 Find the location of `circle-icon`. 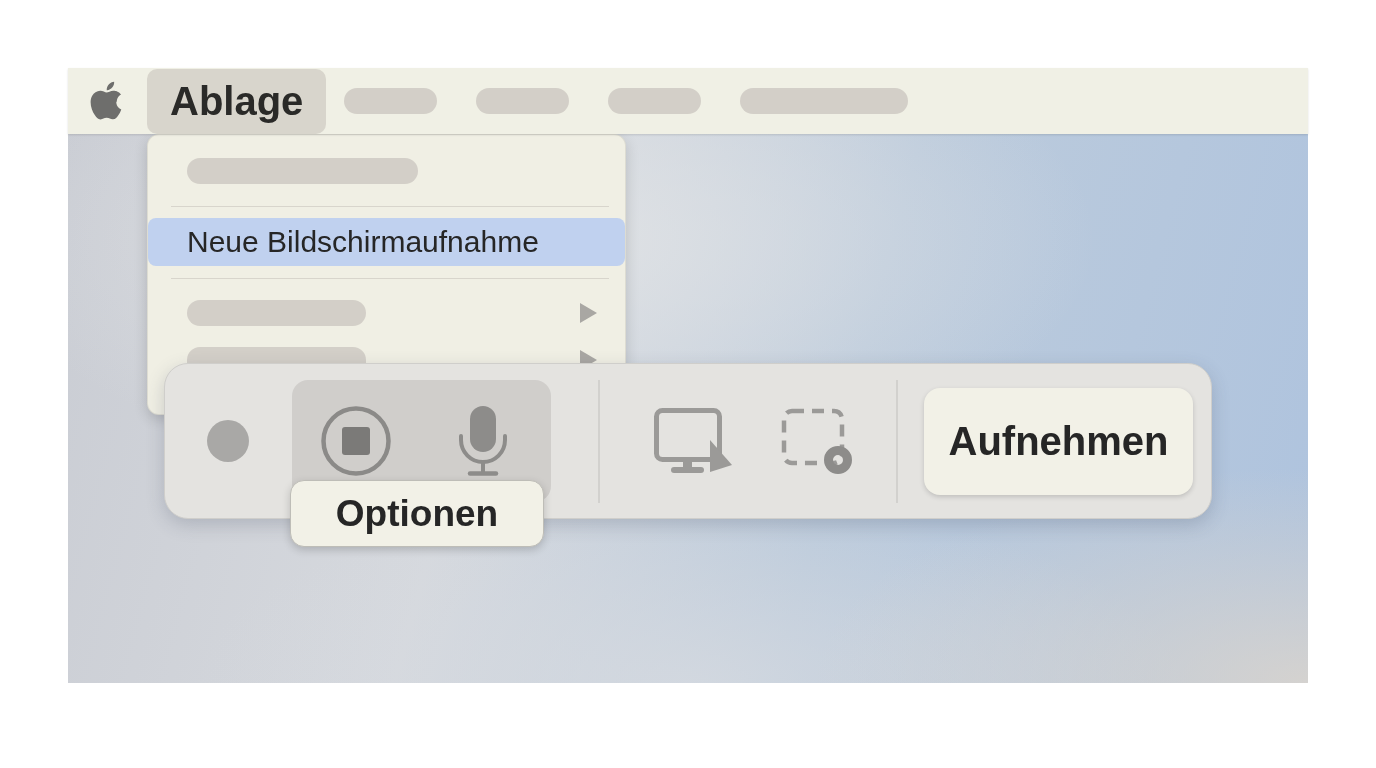

circle-icon is located at coordinates (228, 441).